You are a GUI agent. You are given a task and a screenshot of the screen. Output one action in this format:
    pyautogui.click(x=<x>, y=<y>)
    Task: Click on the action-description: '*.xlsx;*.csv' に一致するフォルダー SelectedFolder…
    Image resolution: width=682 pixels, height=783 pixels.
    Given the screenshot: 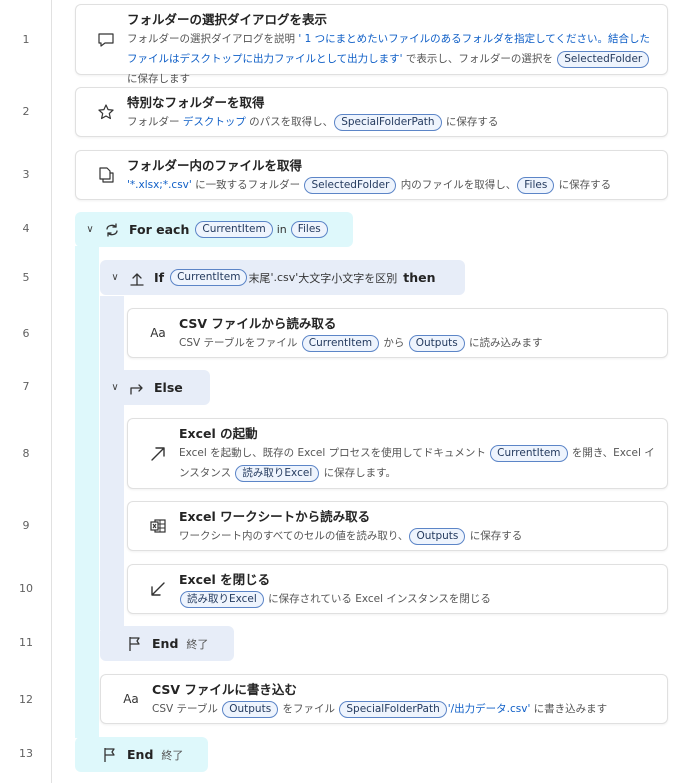 What is the action you would take?
    pyautogui.click(x=392, y=185)
    